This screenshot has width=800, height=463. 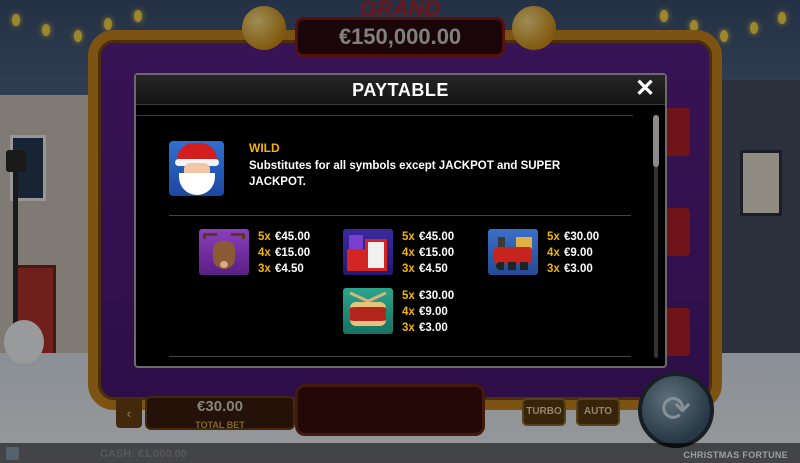 I want to click on gifts-icon, so click(x=368, y=252).